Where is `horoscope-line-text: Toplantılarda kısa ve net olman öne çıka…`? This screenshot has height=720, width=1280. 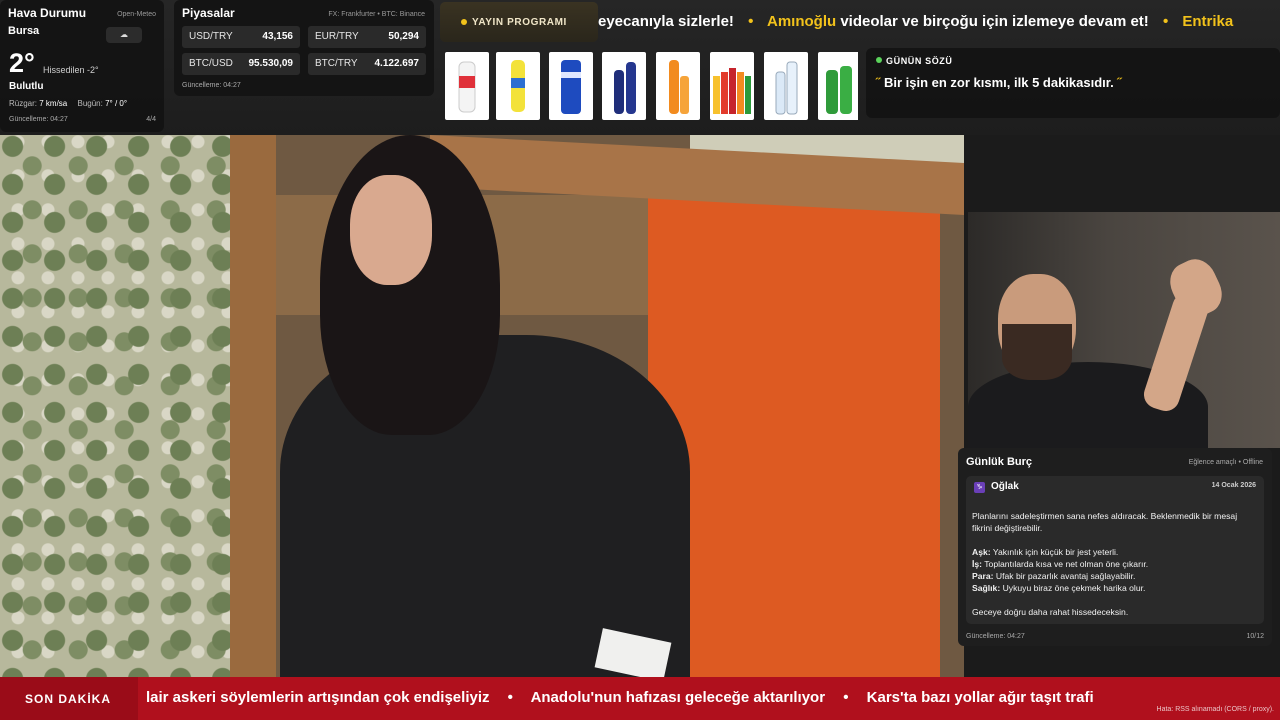 horoscope-line-text: Toplantılarda kısa ve net olman öne çıka… is located at coordinates (1066, 564).